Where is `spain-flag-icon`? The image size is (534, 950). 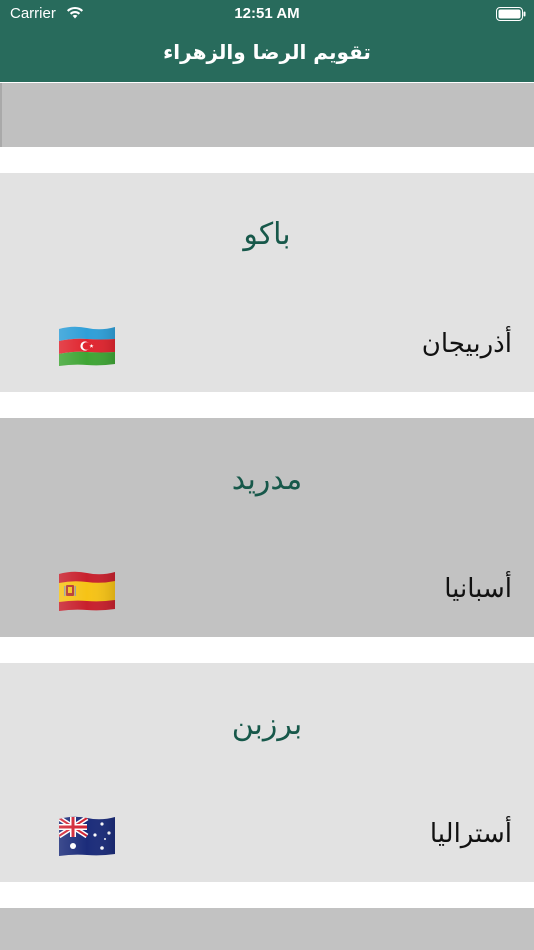 spain-flag-icon is located at coordinates (87, 591).